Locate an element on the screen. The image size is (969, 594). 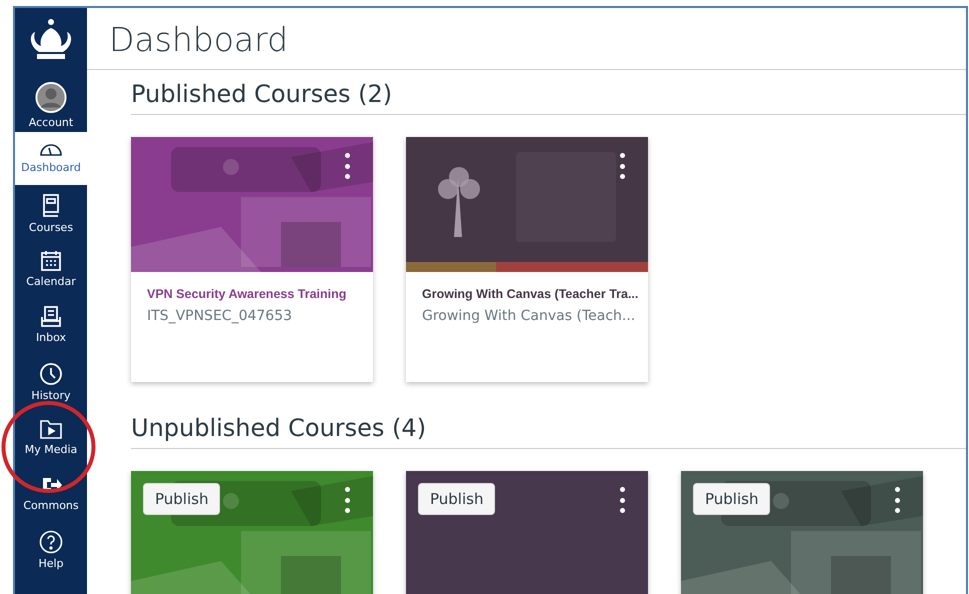
nav-item: Dashboard is located at coordinates (51, 158).